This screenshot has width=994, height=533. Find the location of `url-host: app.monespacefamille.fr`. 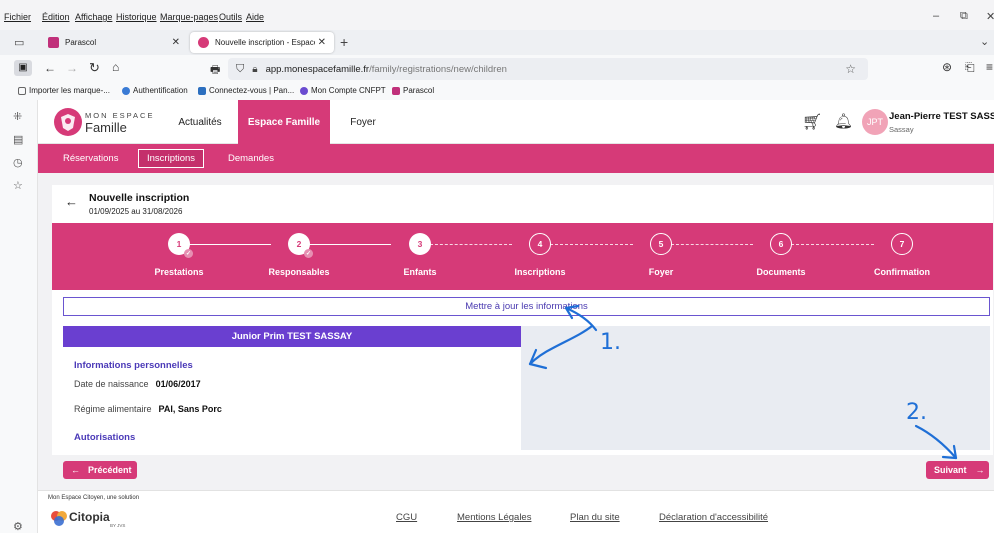

url-host: app.monespacefamille.fr is located at coordinates (317, 69).